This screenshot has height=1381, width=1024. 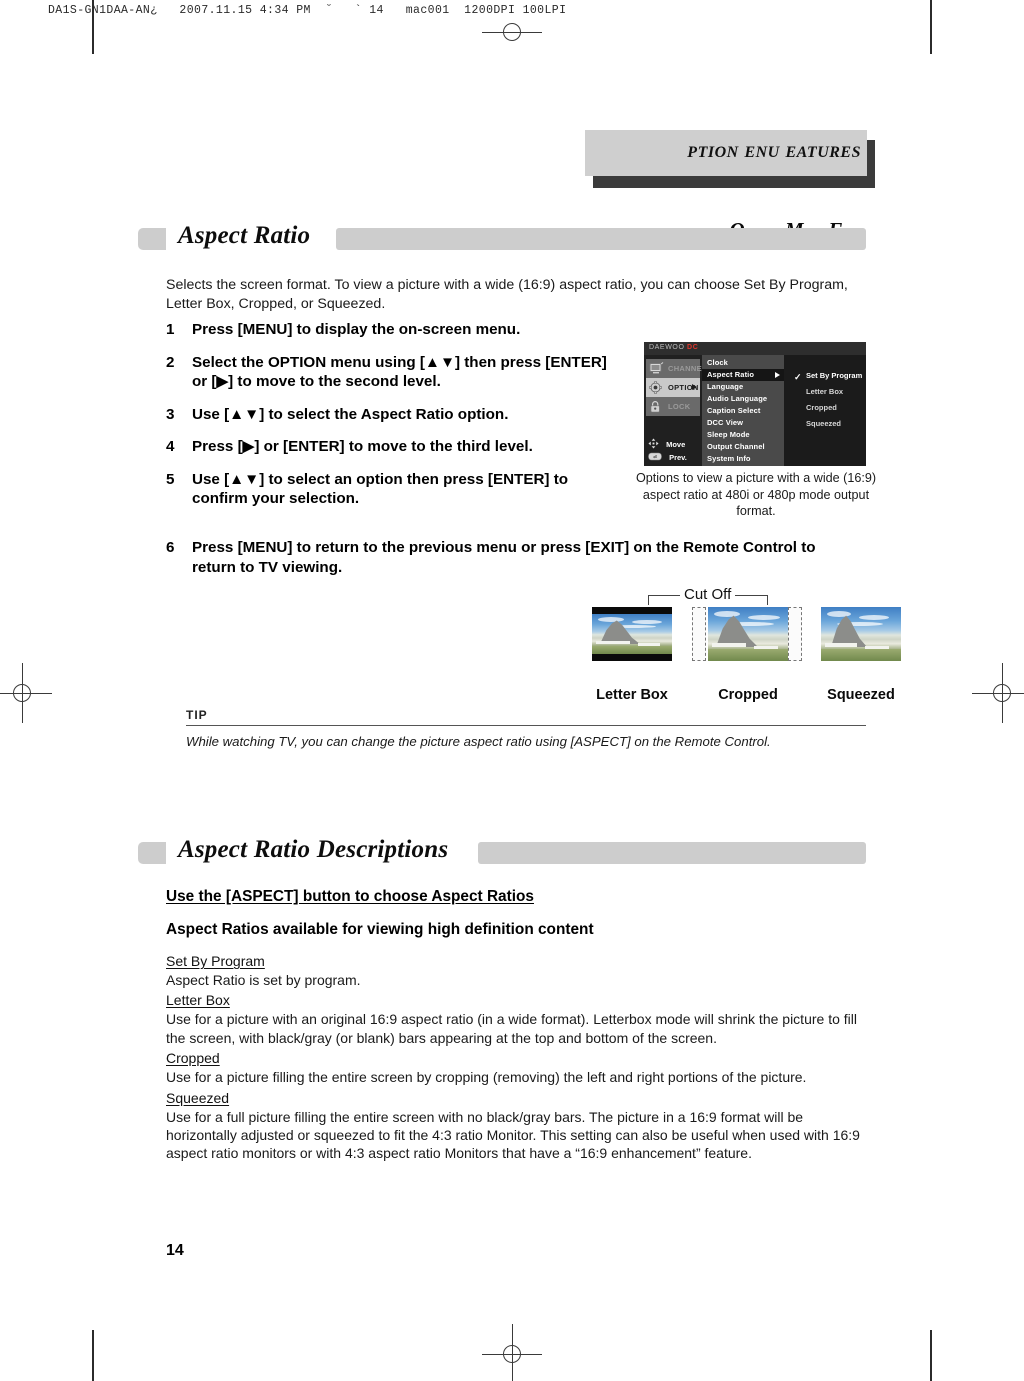 I want to click on crop-region-right, so click(x=795, y=634).